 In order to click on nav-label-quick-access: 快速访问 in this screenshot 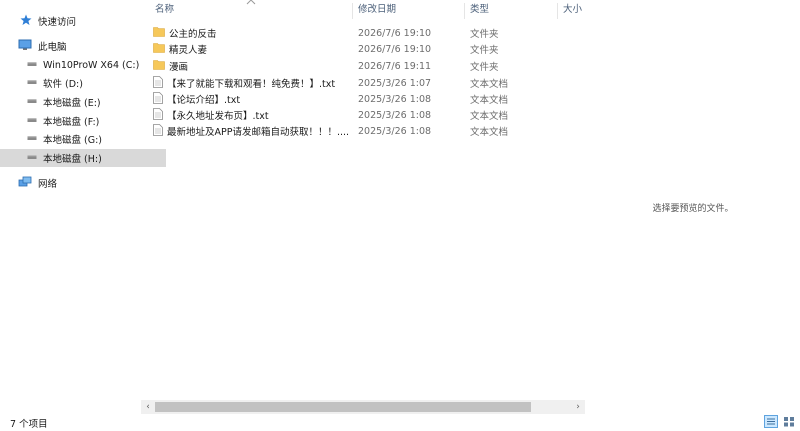, I will do `click(57, 22)`.